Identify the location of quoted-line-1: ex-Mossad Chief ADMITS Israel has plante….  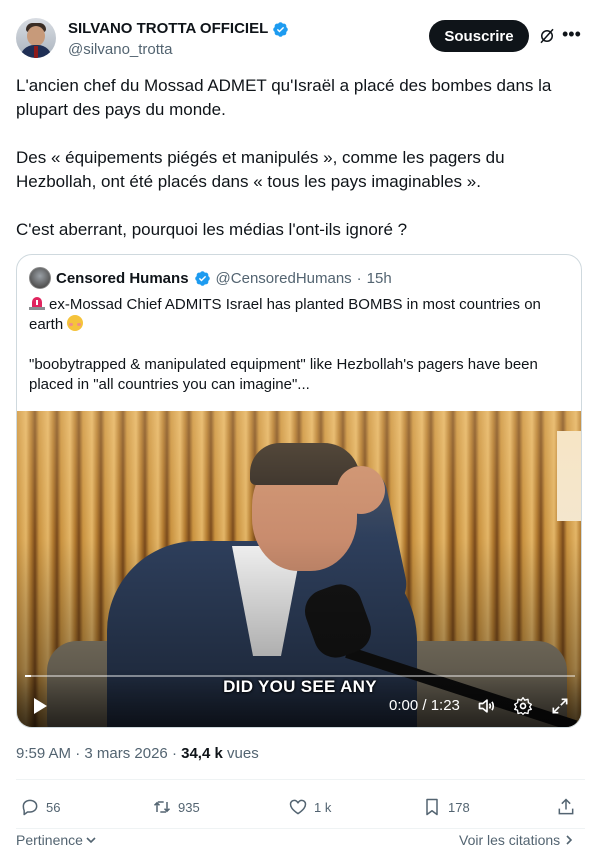
(285, 314).